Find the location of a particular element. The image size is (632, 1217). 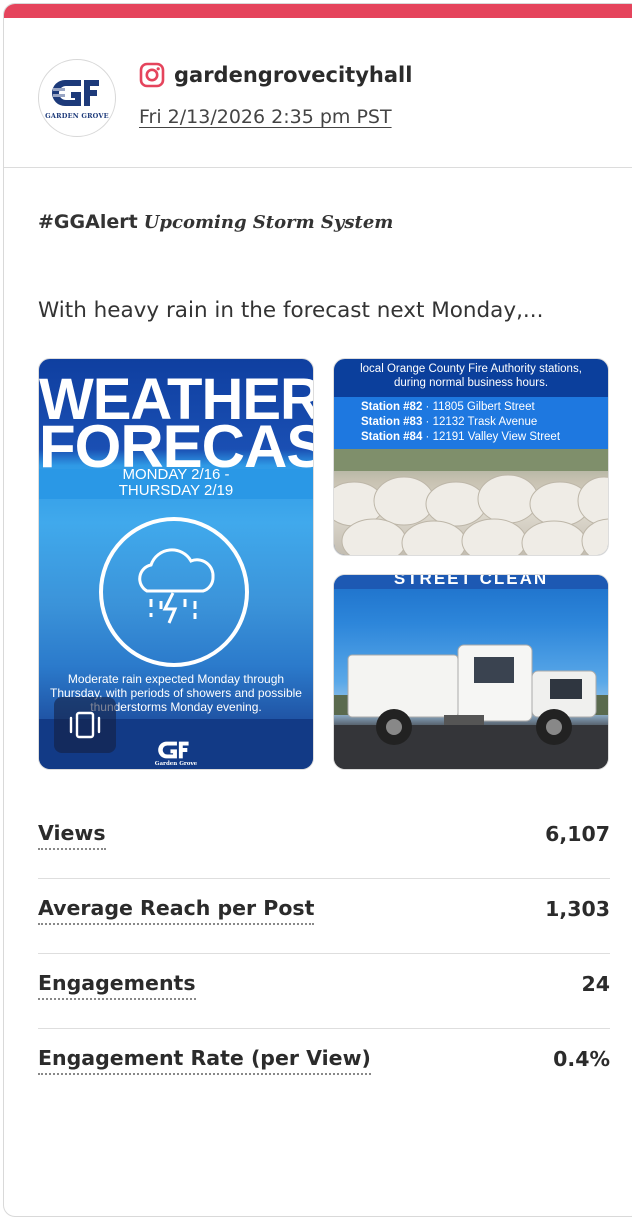

sandbags-photo is located at coordinates (471, 502).